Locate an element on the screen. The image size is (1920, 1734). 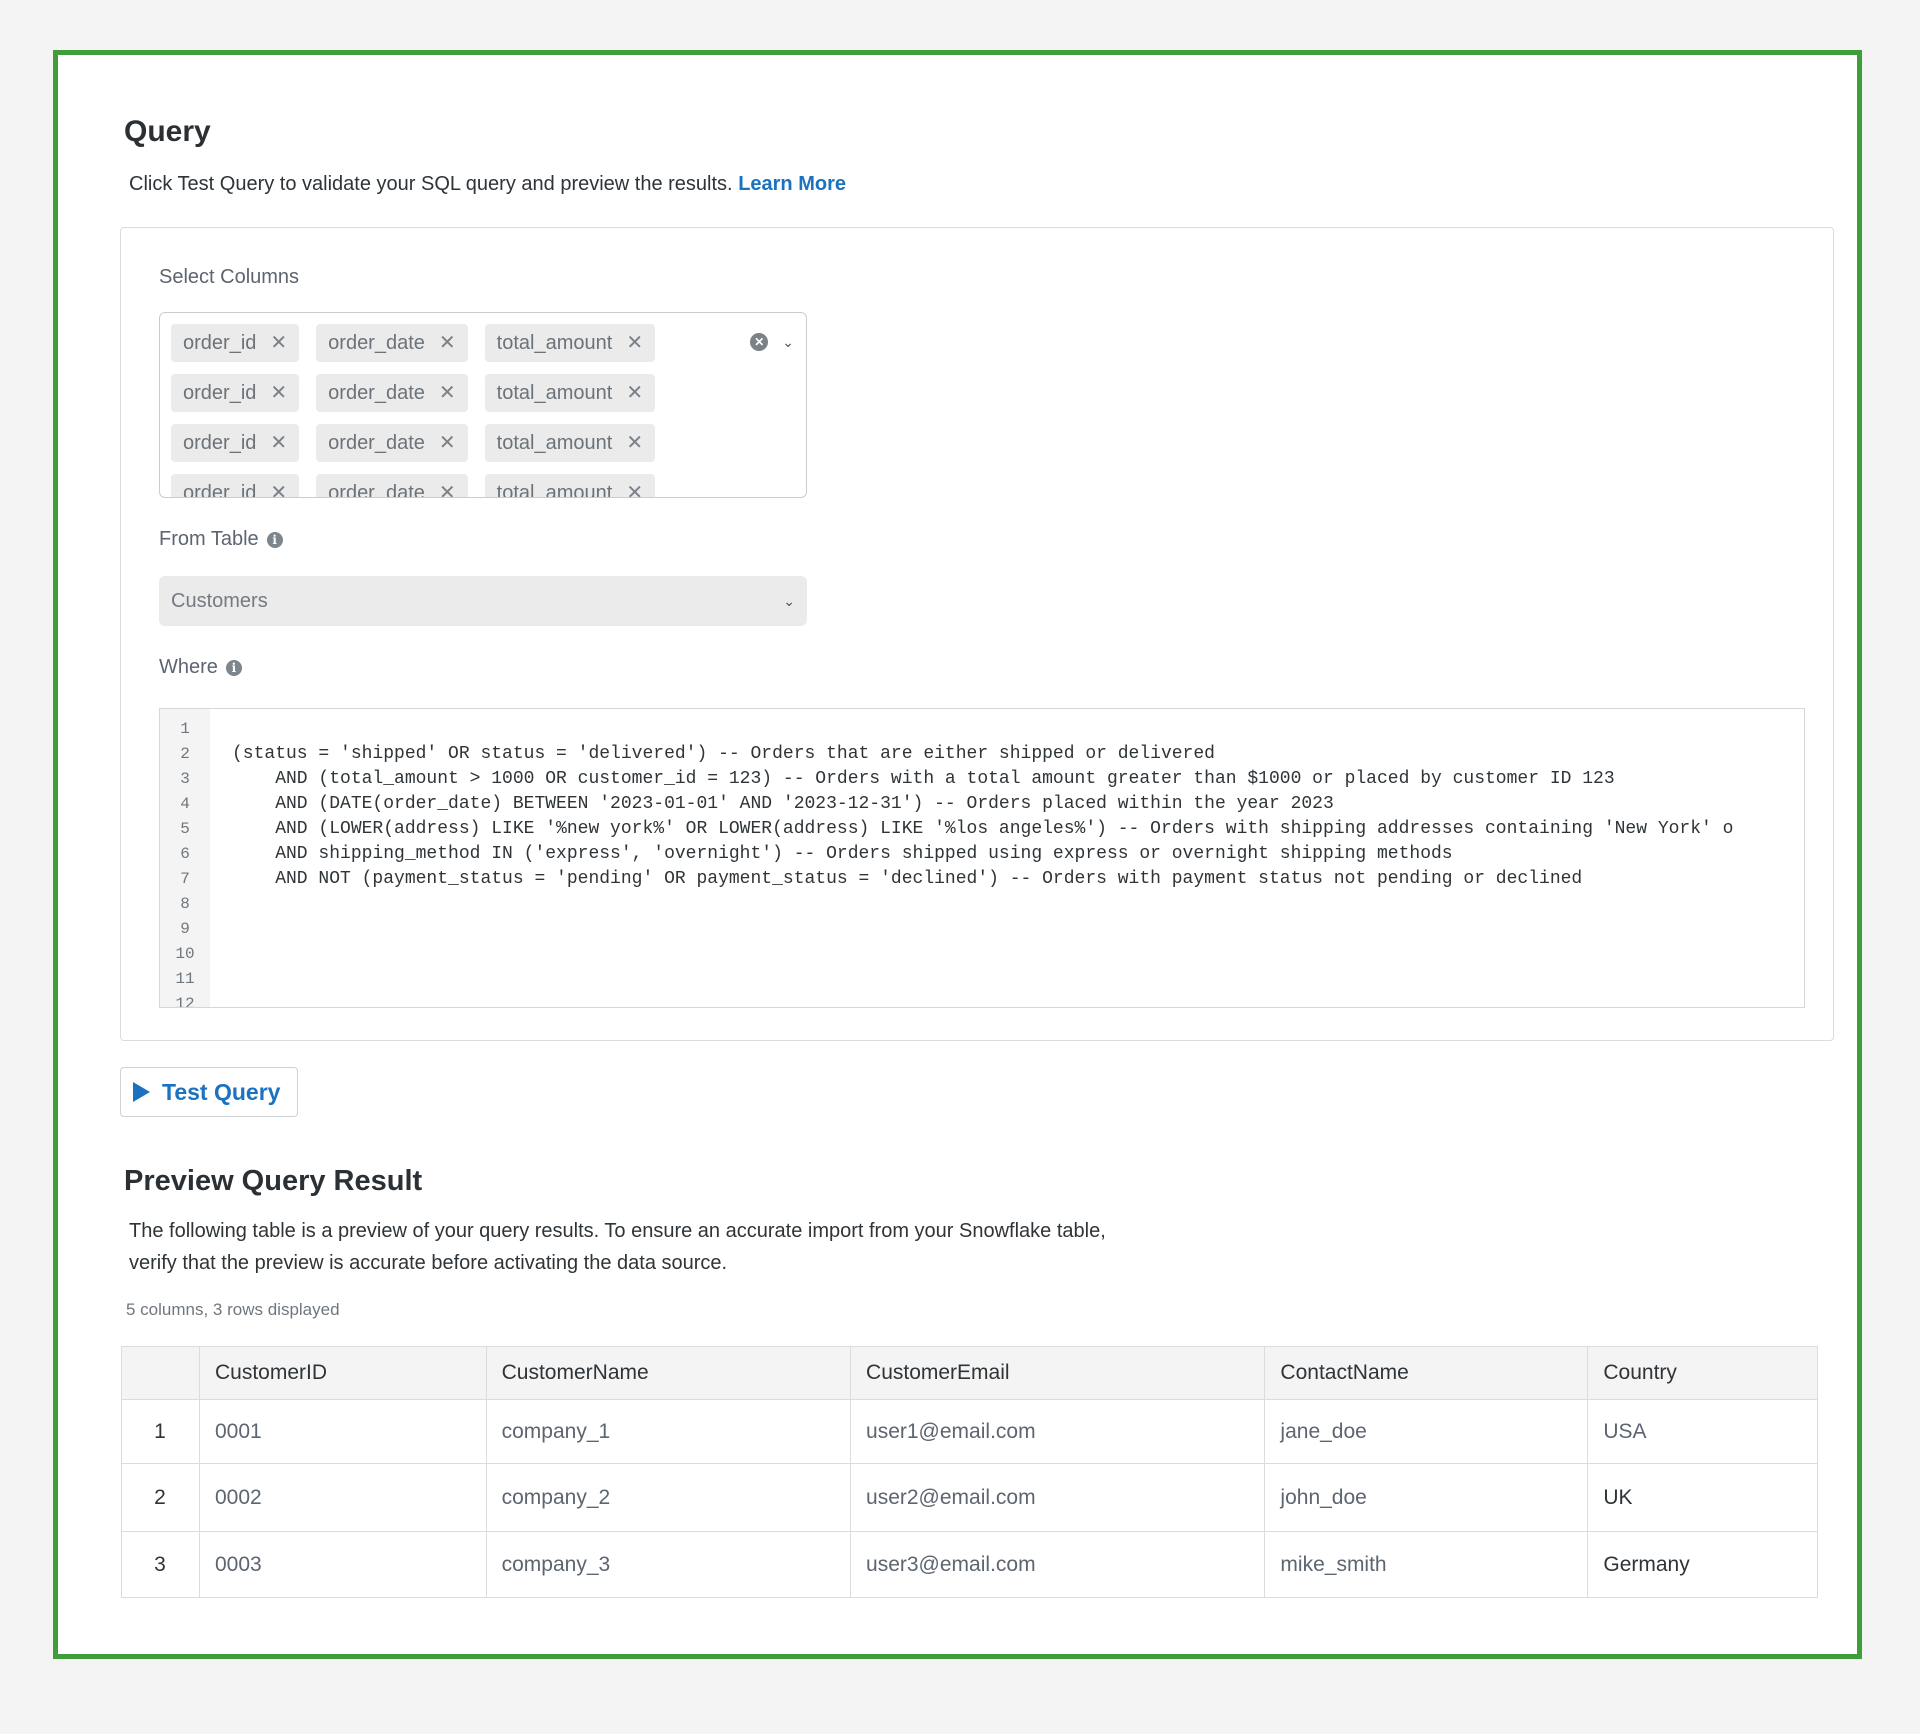
test-query-label: Test Query is located at coordinates (221, 1091).